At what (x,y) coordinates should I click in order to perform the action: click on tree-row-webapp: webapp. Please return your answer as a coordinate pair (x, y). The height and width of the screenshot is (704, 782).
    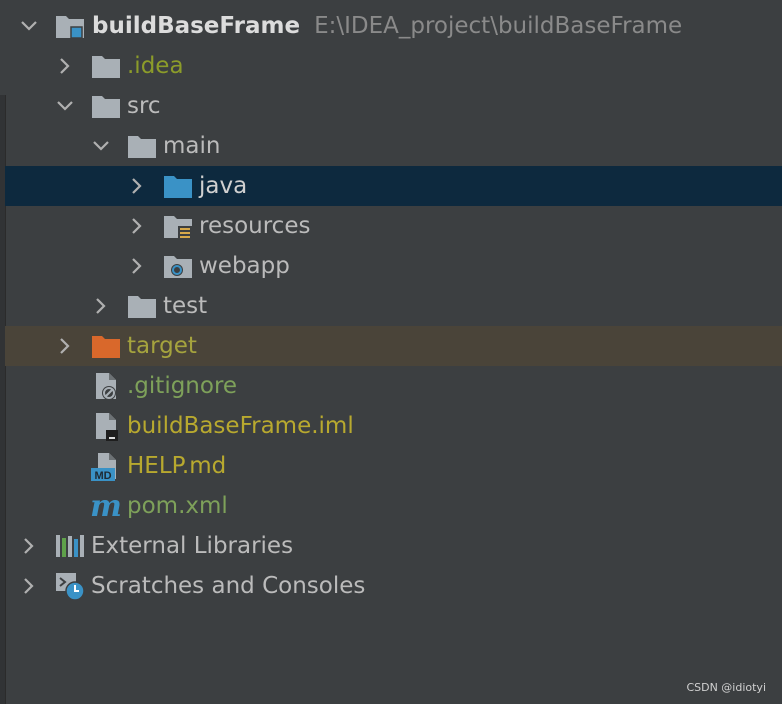
    Looking at the image, I should click on (393, 266).